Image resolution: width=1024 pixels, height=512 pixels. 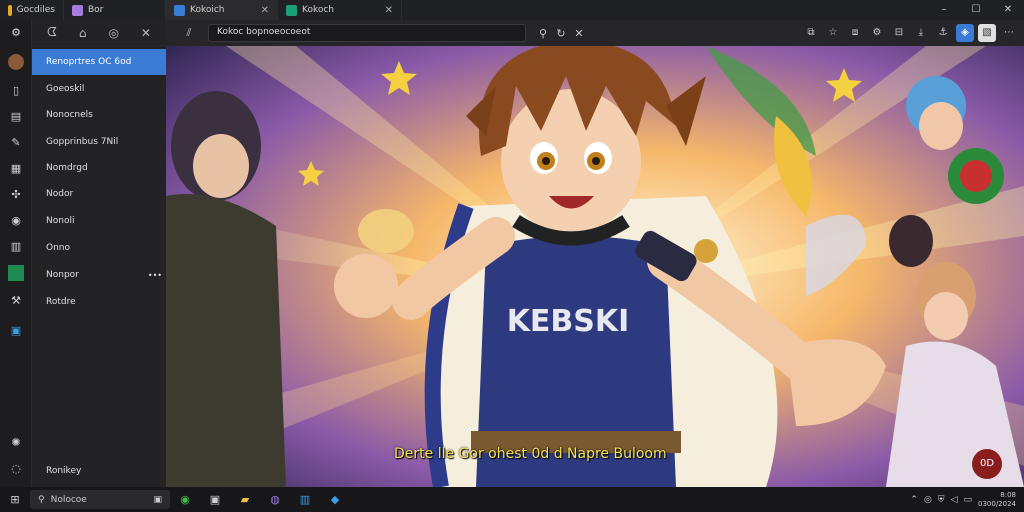 What do you see at coordinates (113, 33) in the screenshot?
I see `refresh-icon: ◎` at bounding box center [113, 33].